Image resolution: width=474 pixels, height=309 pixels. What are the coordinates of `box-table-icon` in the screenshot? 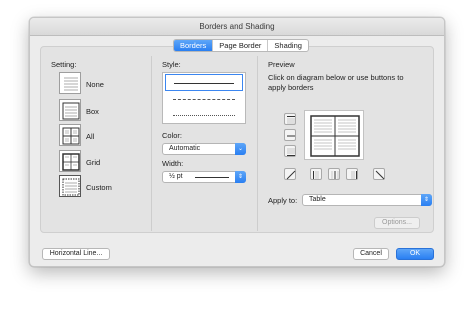 It's located at (70, 110).